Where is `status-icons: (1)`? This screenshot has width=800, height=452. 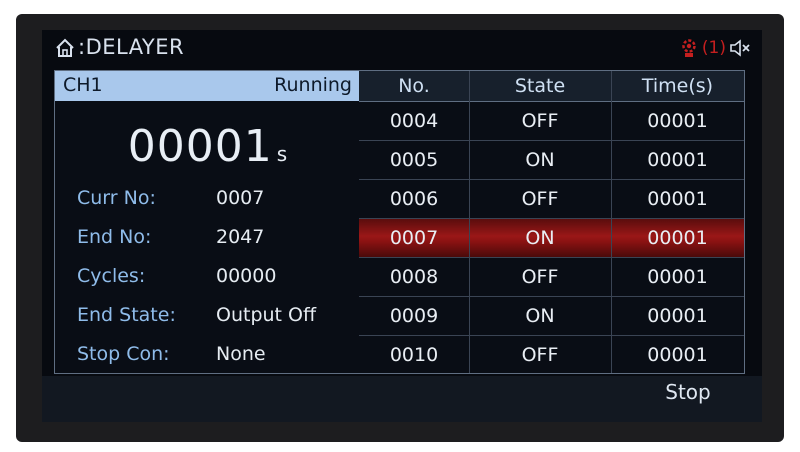
status-icons: (1) is located at coordinates (715, 48).